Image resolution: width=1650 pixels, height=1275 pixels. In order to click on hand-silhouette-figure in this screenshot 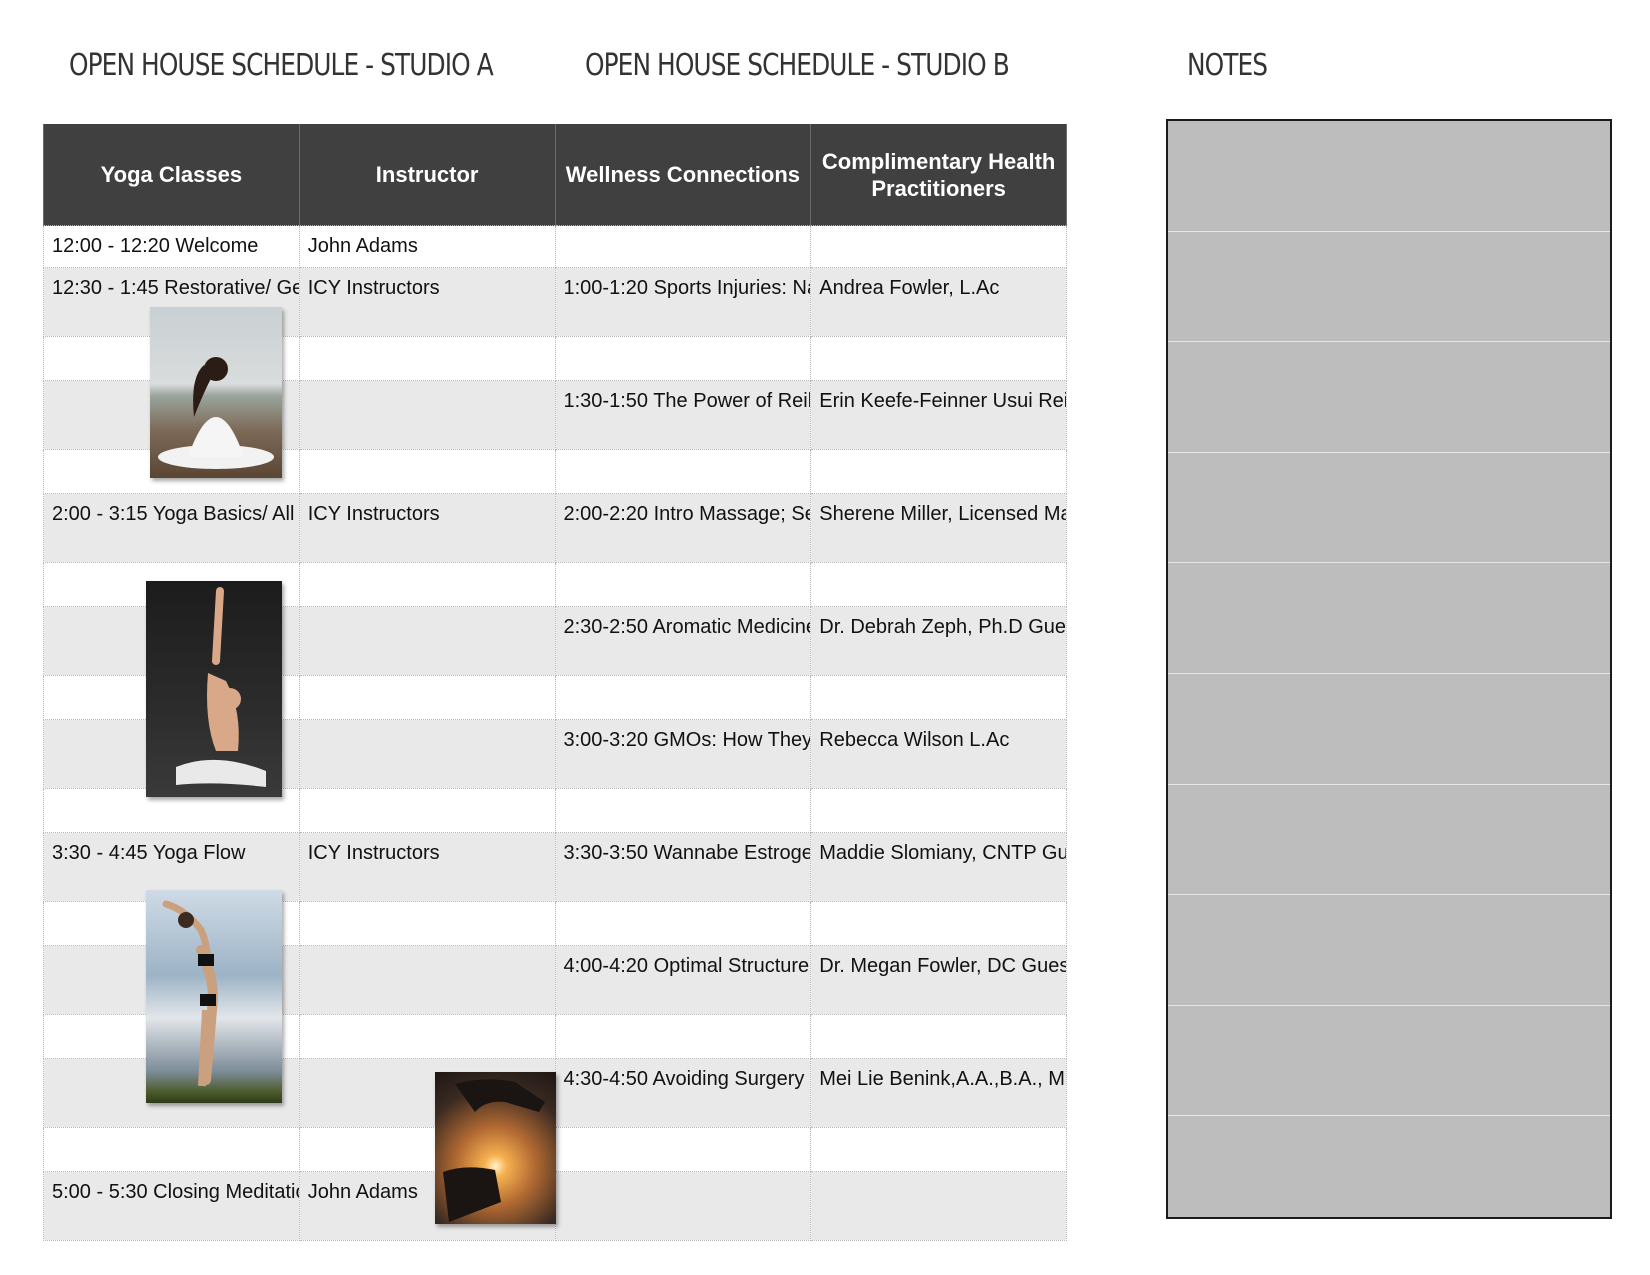, I will do `click(494, 1150)`.